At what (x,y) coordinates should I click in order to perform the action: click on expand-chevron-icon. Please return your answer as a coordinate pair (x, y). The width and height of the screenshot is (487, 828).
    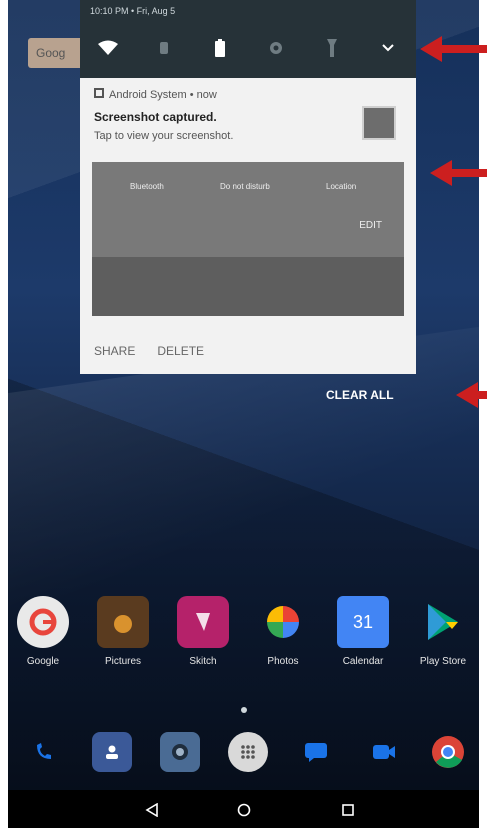
    Looking at the image, I should click on (388, 48).